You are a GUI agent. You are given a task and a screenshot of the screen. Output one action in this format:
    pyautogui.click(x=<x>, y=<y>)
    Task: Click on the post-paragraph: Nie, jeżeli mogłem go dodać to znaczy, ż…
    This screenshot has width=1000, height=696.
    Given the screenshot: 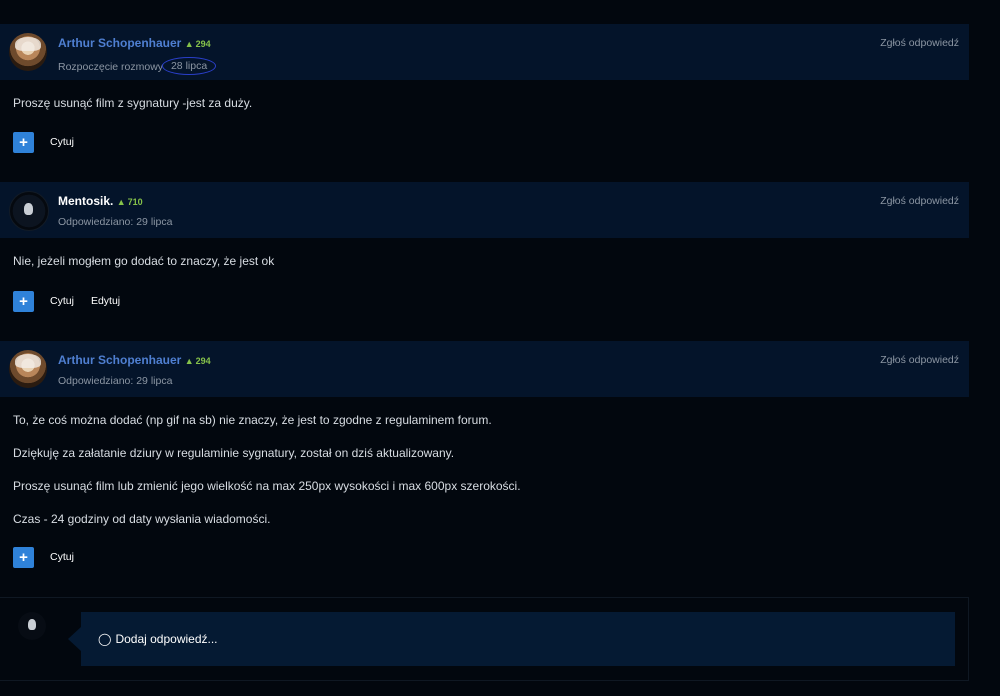 What is the action you would take?
    pyautogui.click(x=144, y=261)
    